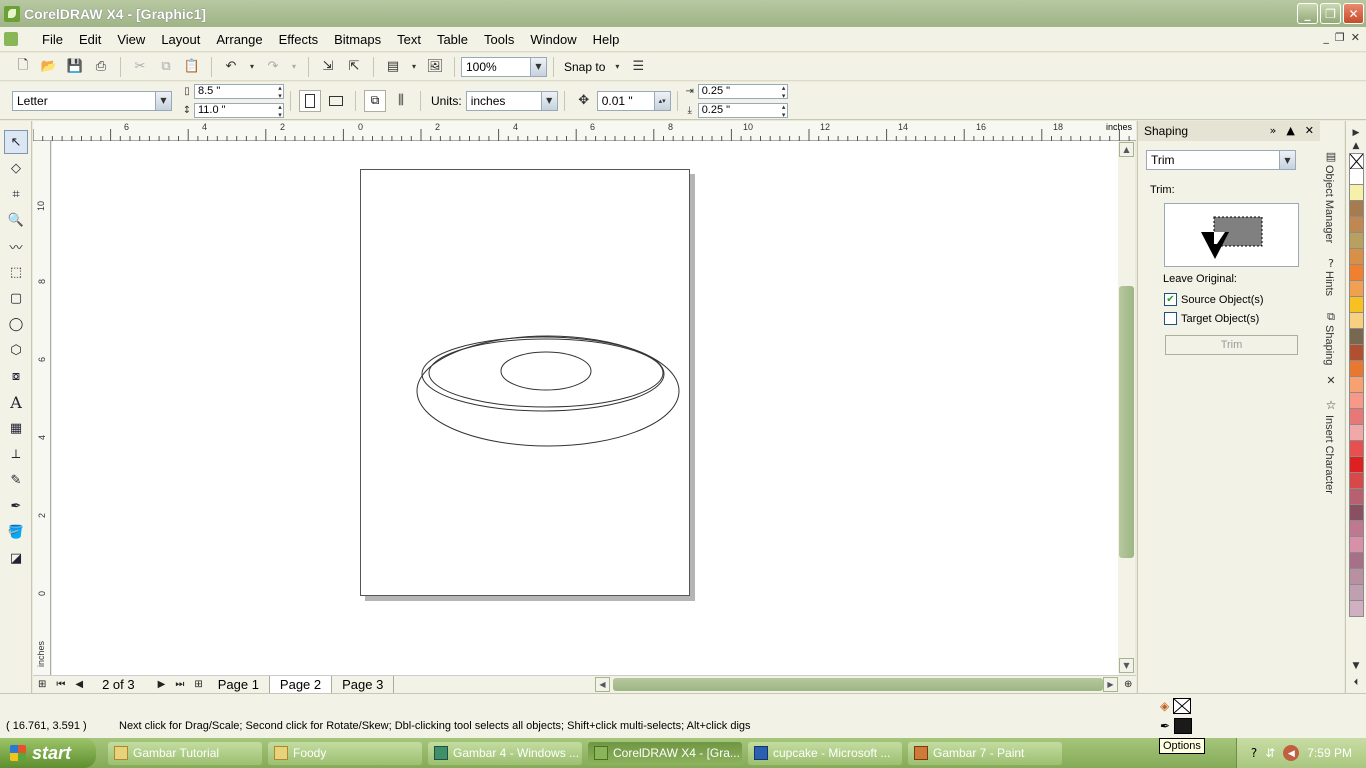 The width and height of the screenshot is (1366, 768). What do you see at coordinates (273, 67) in the screenshot?
I see `redo-icon: ↷` at bounding box center [273, 67].